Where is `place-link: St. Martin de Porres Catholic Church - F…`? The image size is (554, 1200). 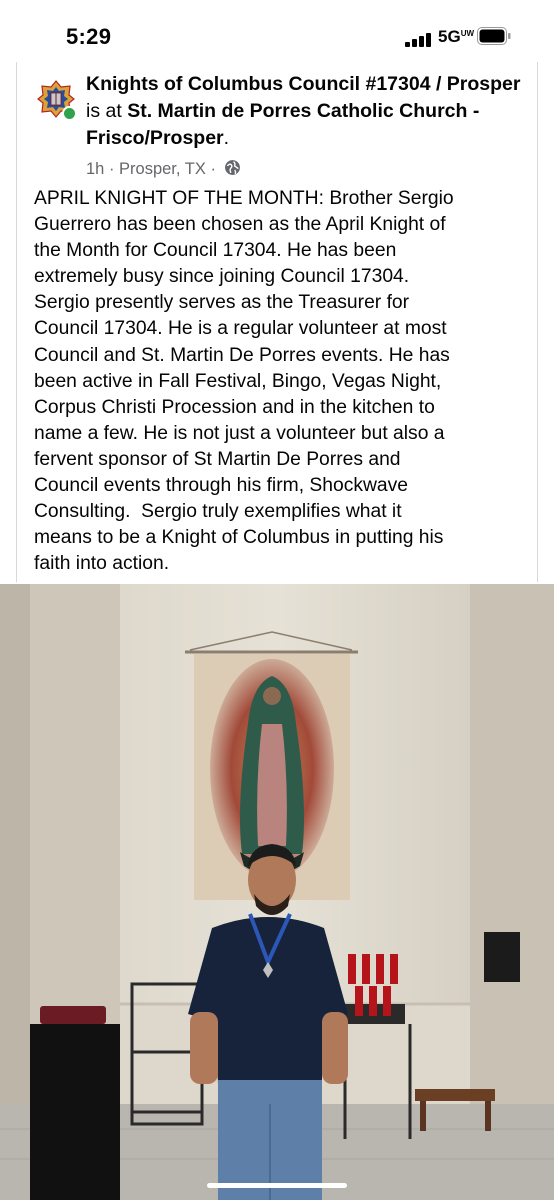 place-link: St. Martin de Porres Catholic Church - F… is located at coordinates (282, 124).